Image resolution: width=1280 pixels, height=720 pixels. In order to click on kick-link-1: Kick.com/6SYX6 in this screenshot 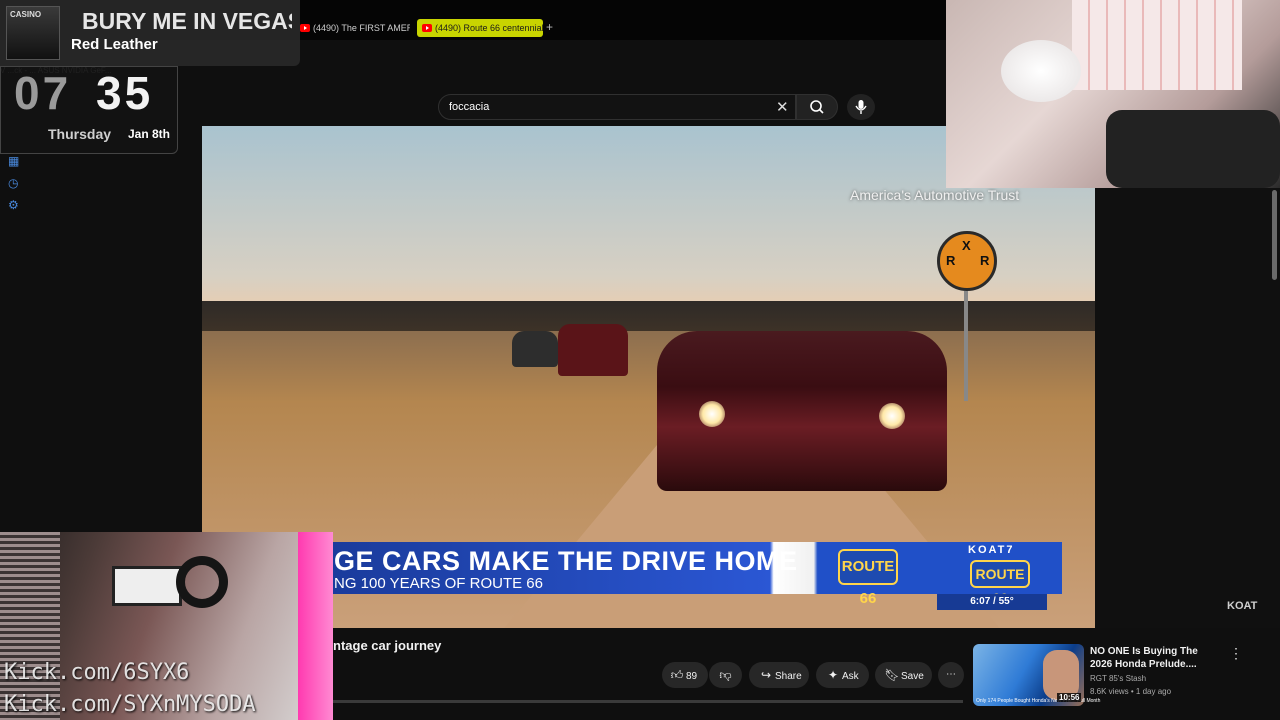, I will do `click(97, 672)`.